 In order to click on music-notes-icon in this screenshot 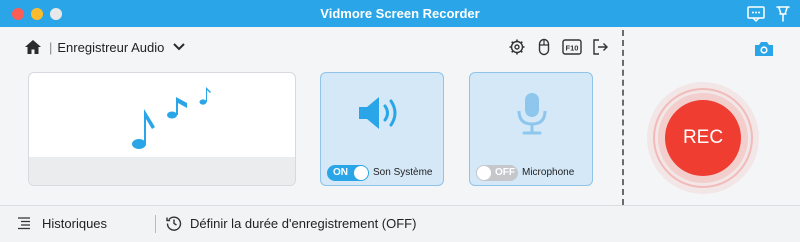, I will do `click(171, 118)`.